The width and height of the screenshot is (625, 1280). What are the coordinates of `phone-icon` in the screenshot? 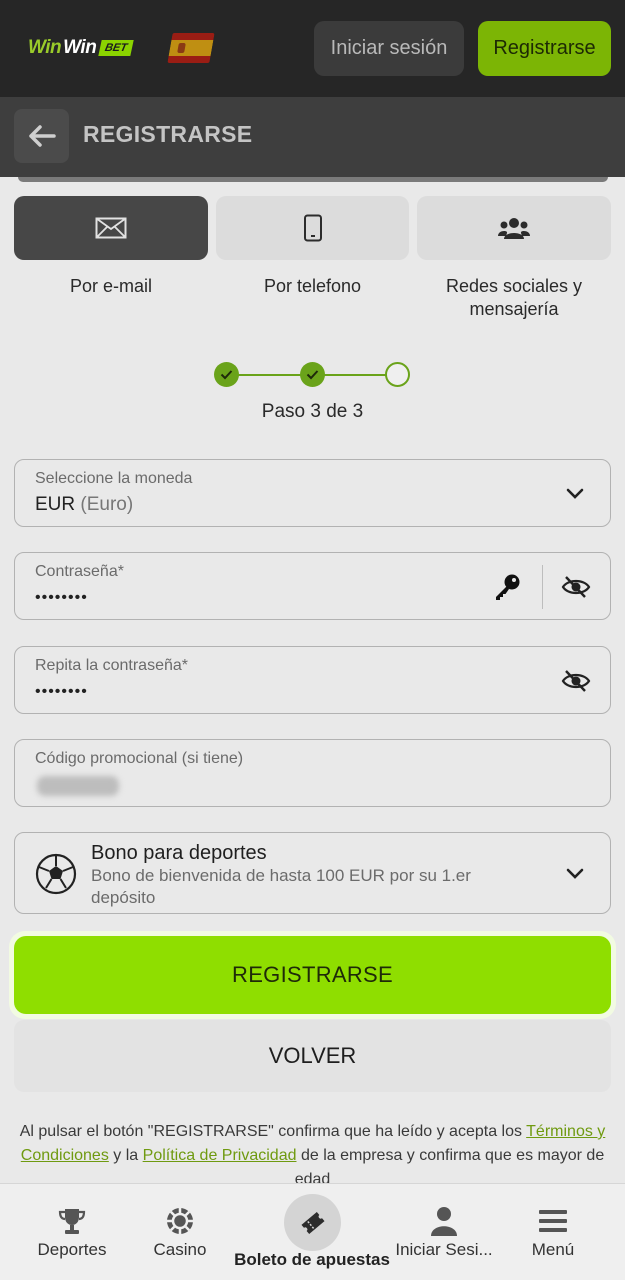 It's located at (312, 228).